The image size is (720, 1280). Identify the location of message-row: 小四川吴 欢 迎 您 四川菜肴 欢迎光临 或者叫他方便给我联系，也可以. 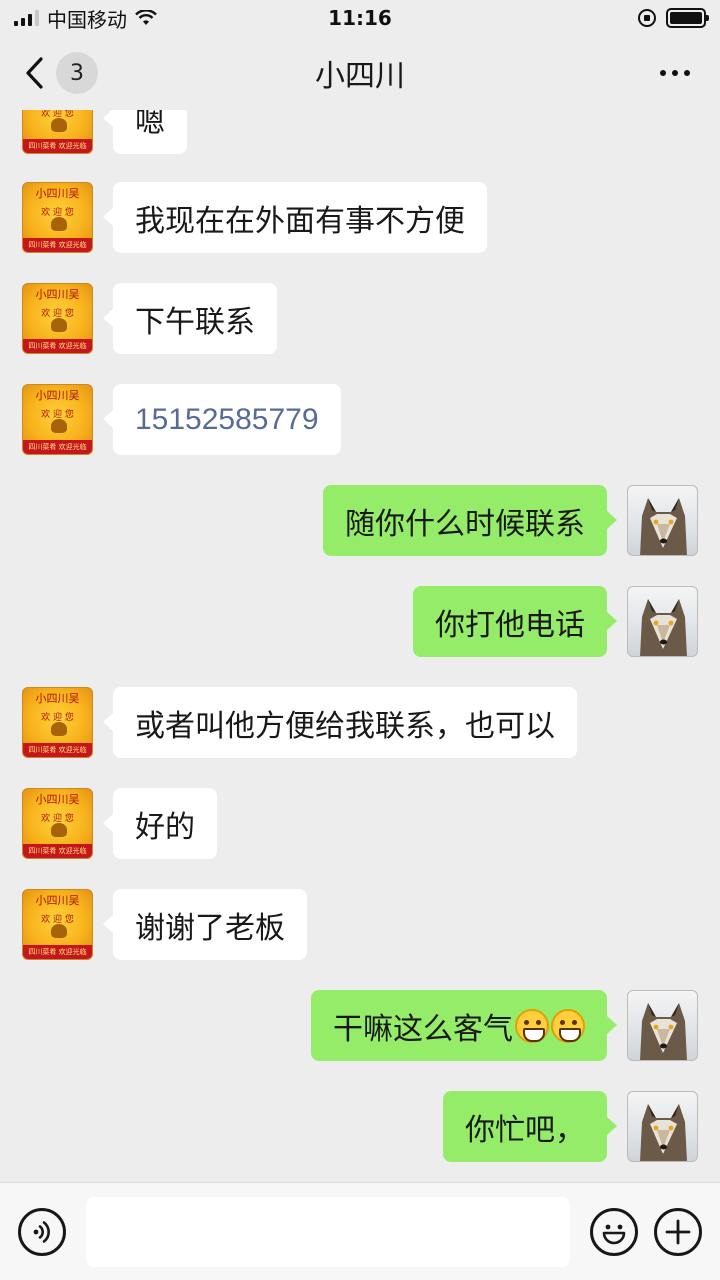
(360, 722).